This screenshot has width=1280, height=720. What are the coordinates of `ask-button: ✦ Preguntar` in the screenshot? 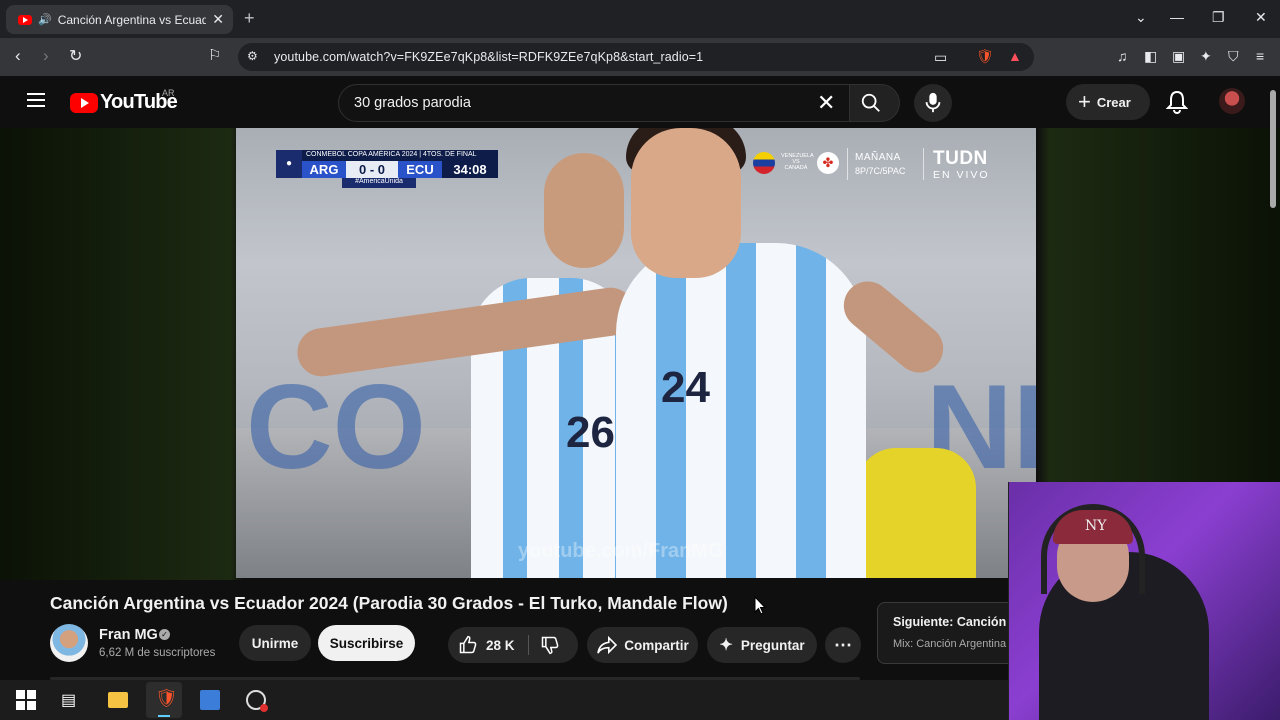 It's located at (762, 645).